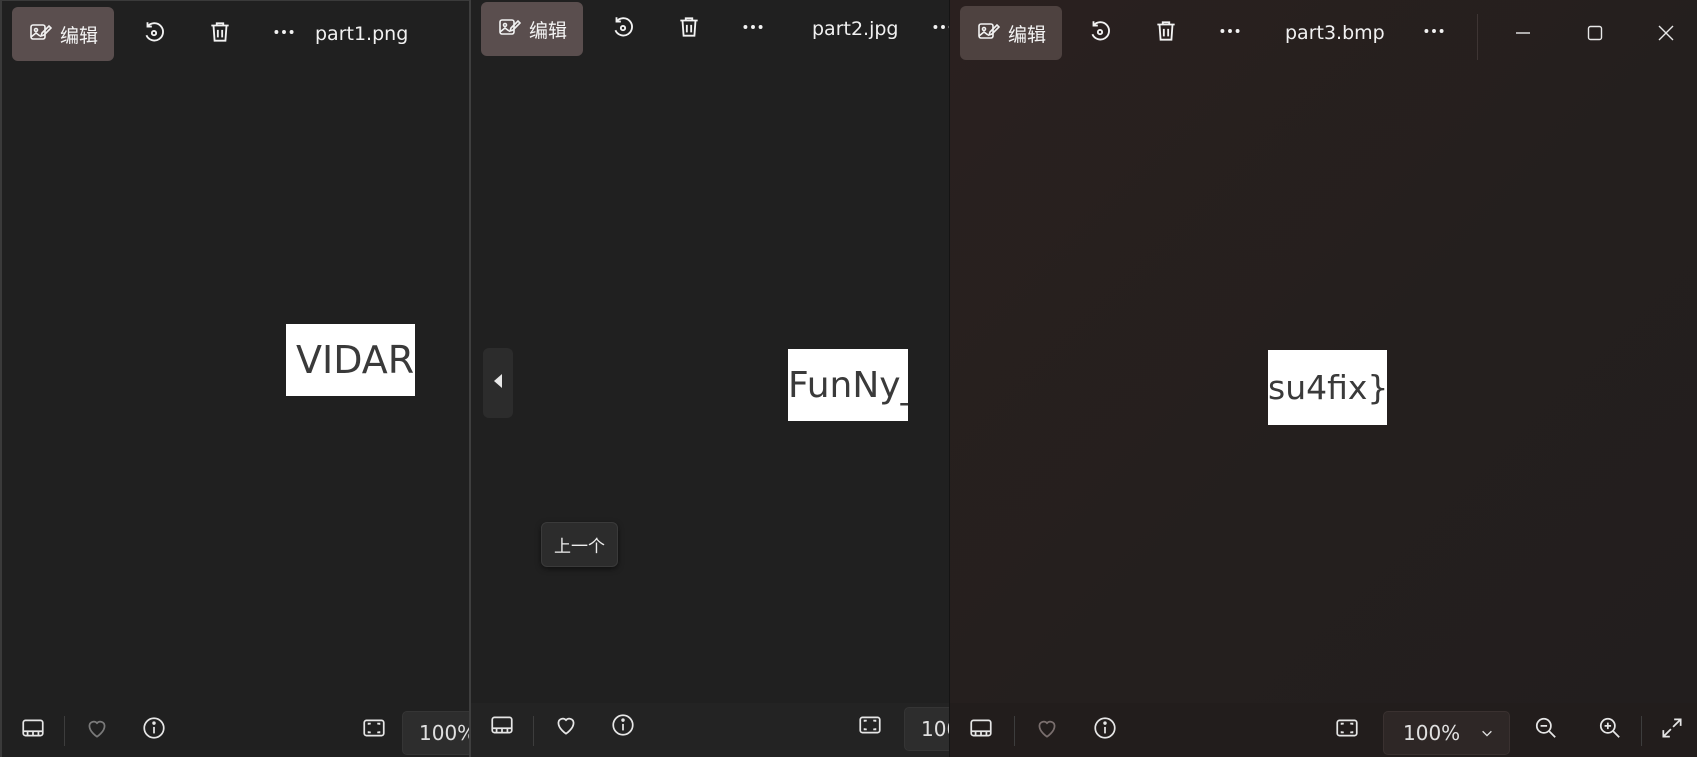  I want to click on zoom-in-icon, so click(1610, 730).